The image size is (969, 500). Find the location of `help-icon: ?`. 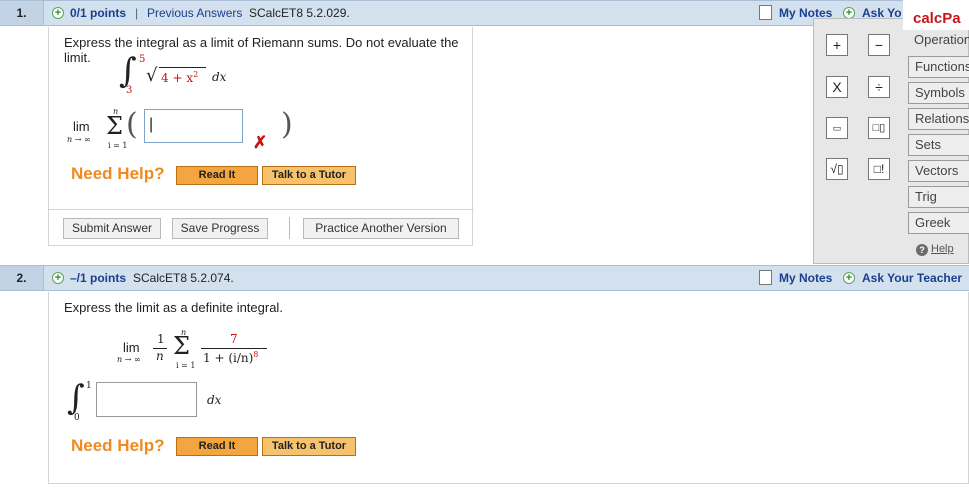

help-icon: ? is located at coordinates (922, 250).